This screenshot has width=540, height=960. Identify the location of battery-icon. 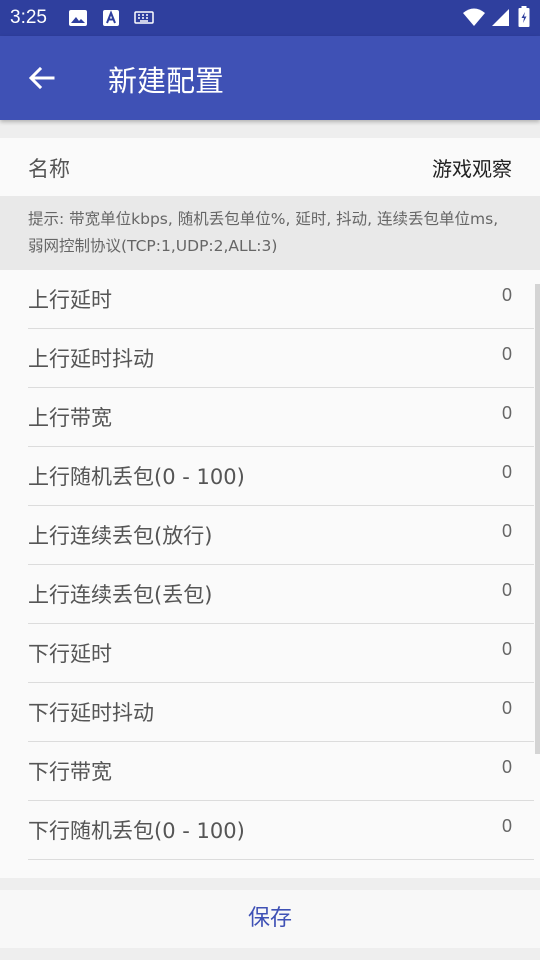
(524, 16).